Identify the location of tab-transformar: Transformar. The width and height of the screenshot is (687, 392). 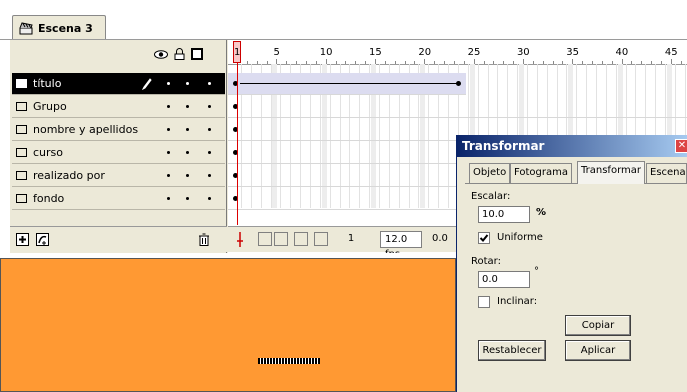
(611, 172).